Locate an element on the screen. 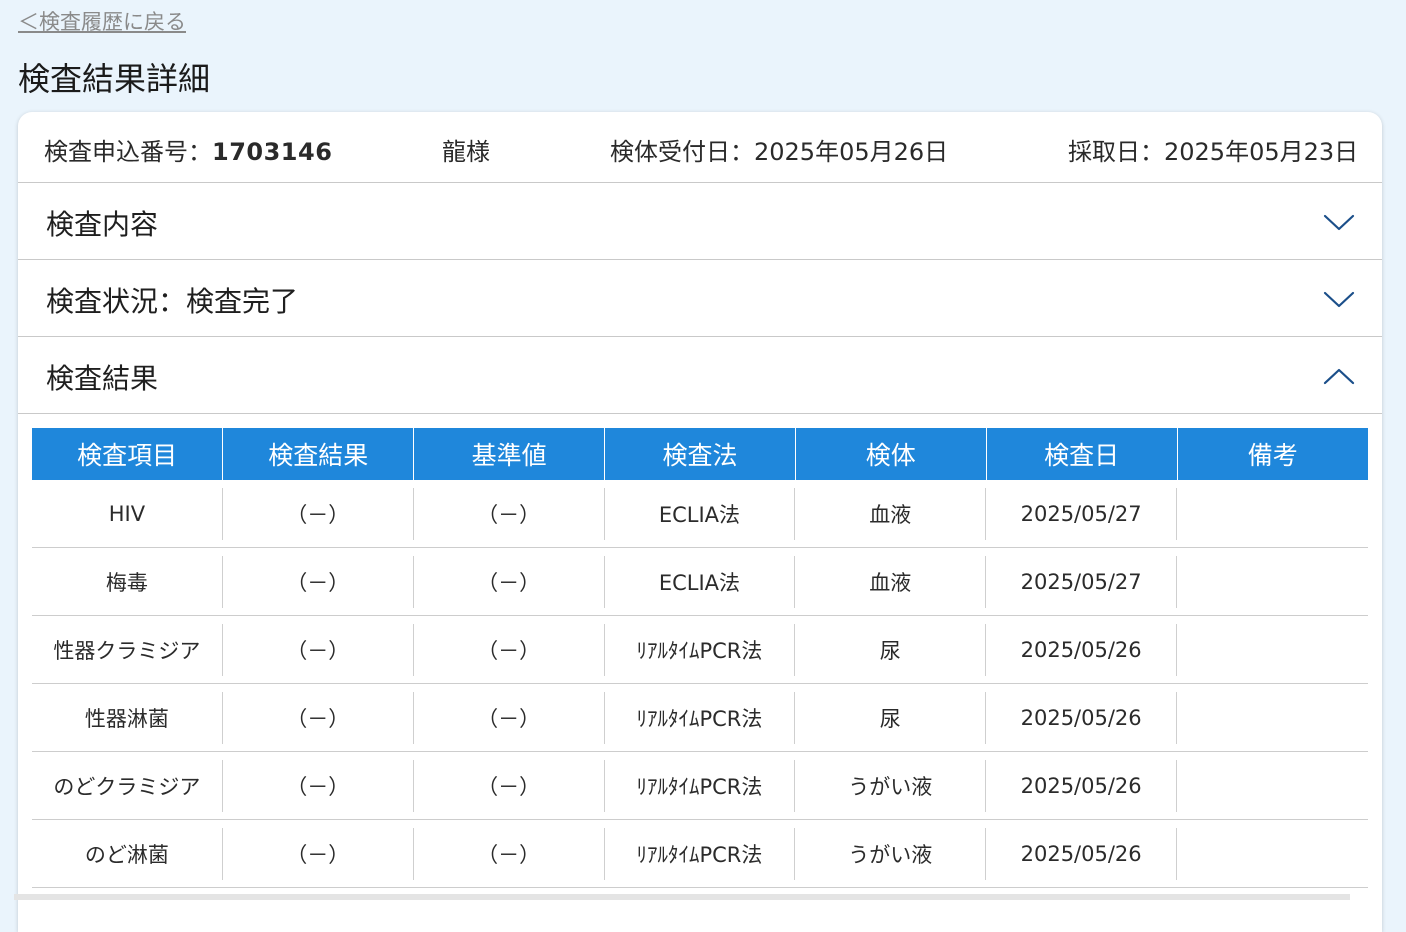 This screenshot has height=932, width=1406. back-to-history-link: ＜検査履歴に戻る is located at coordinates (102, 21).